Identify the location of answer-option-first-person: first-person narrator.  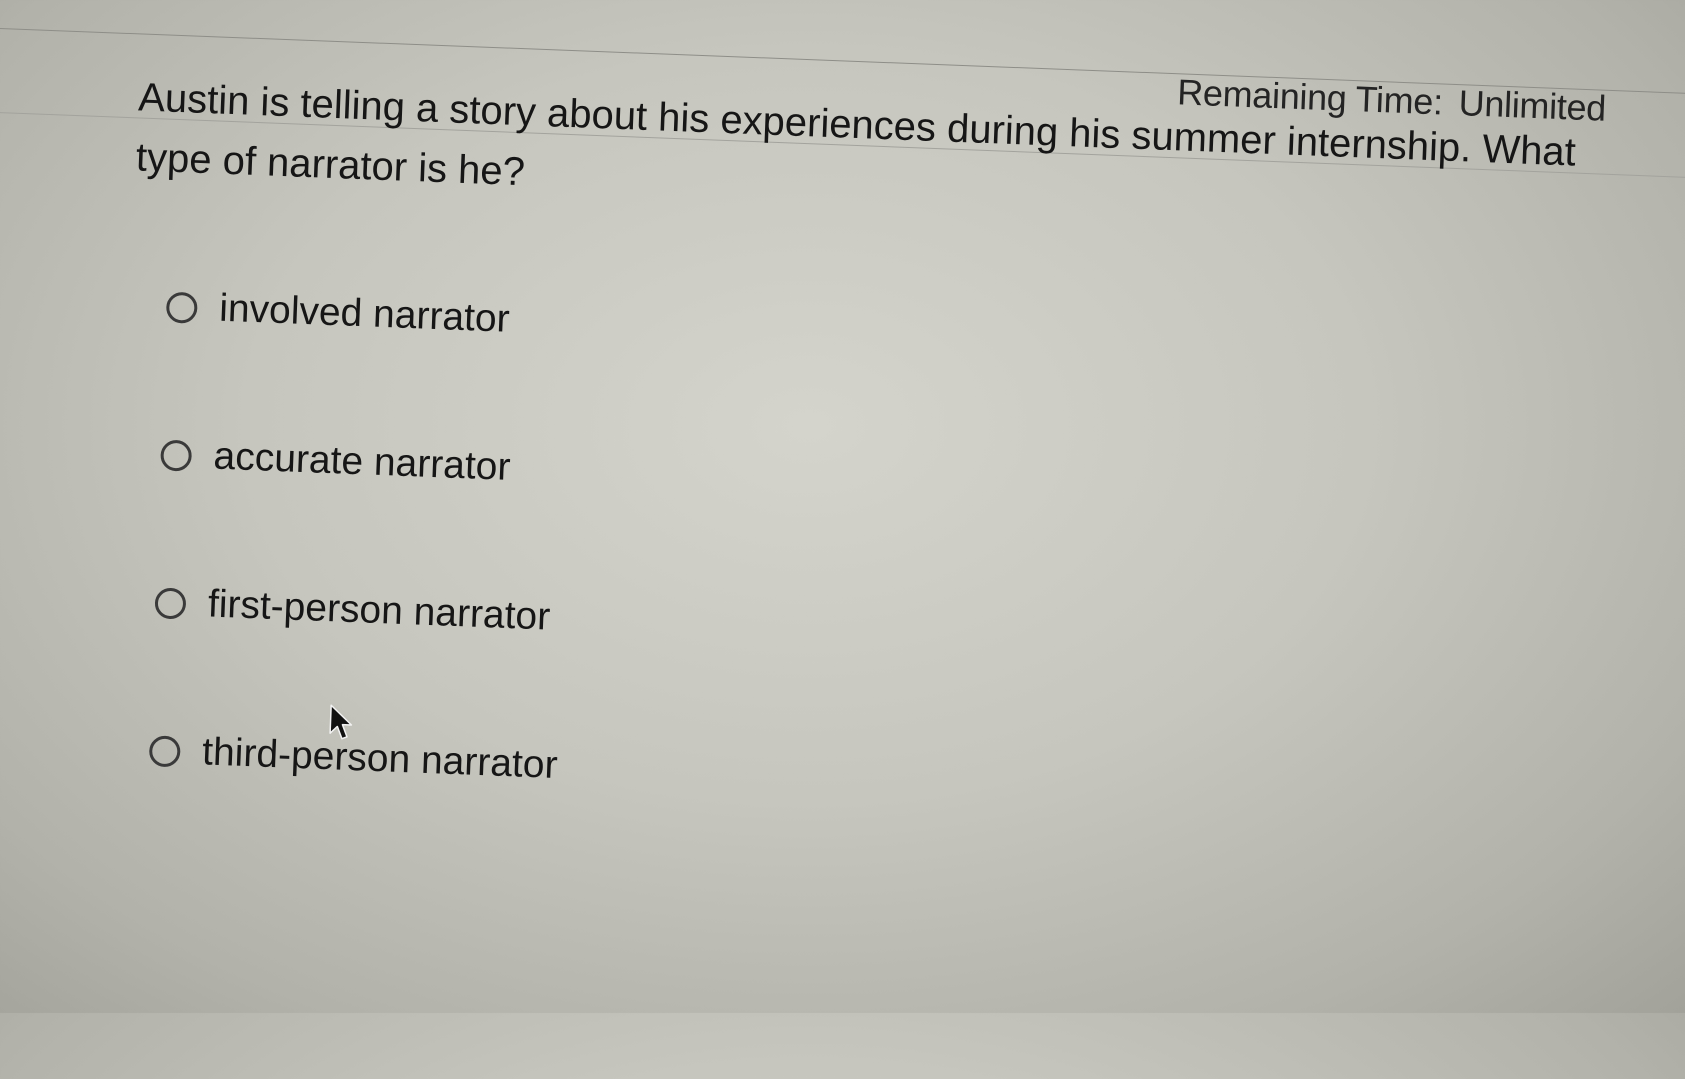
(359, 610).